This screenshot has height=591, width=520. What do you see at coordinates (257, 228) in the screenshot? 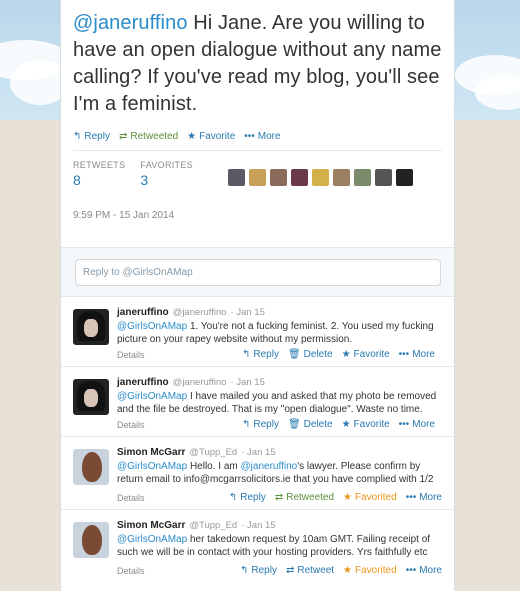
I see `tweet-timestamp: 9:59 PM - 15 Jan 2014` at bounding box center [257, 228].